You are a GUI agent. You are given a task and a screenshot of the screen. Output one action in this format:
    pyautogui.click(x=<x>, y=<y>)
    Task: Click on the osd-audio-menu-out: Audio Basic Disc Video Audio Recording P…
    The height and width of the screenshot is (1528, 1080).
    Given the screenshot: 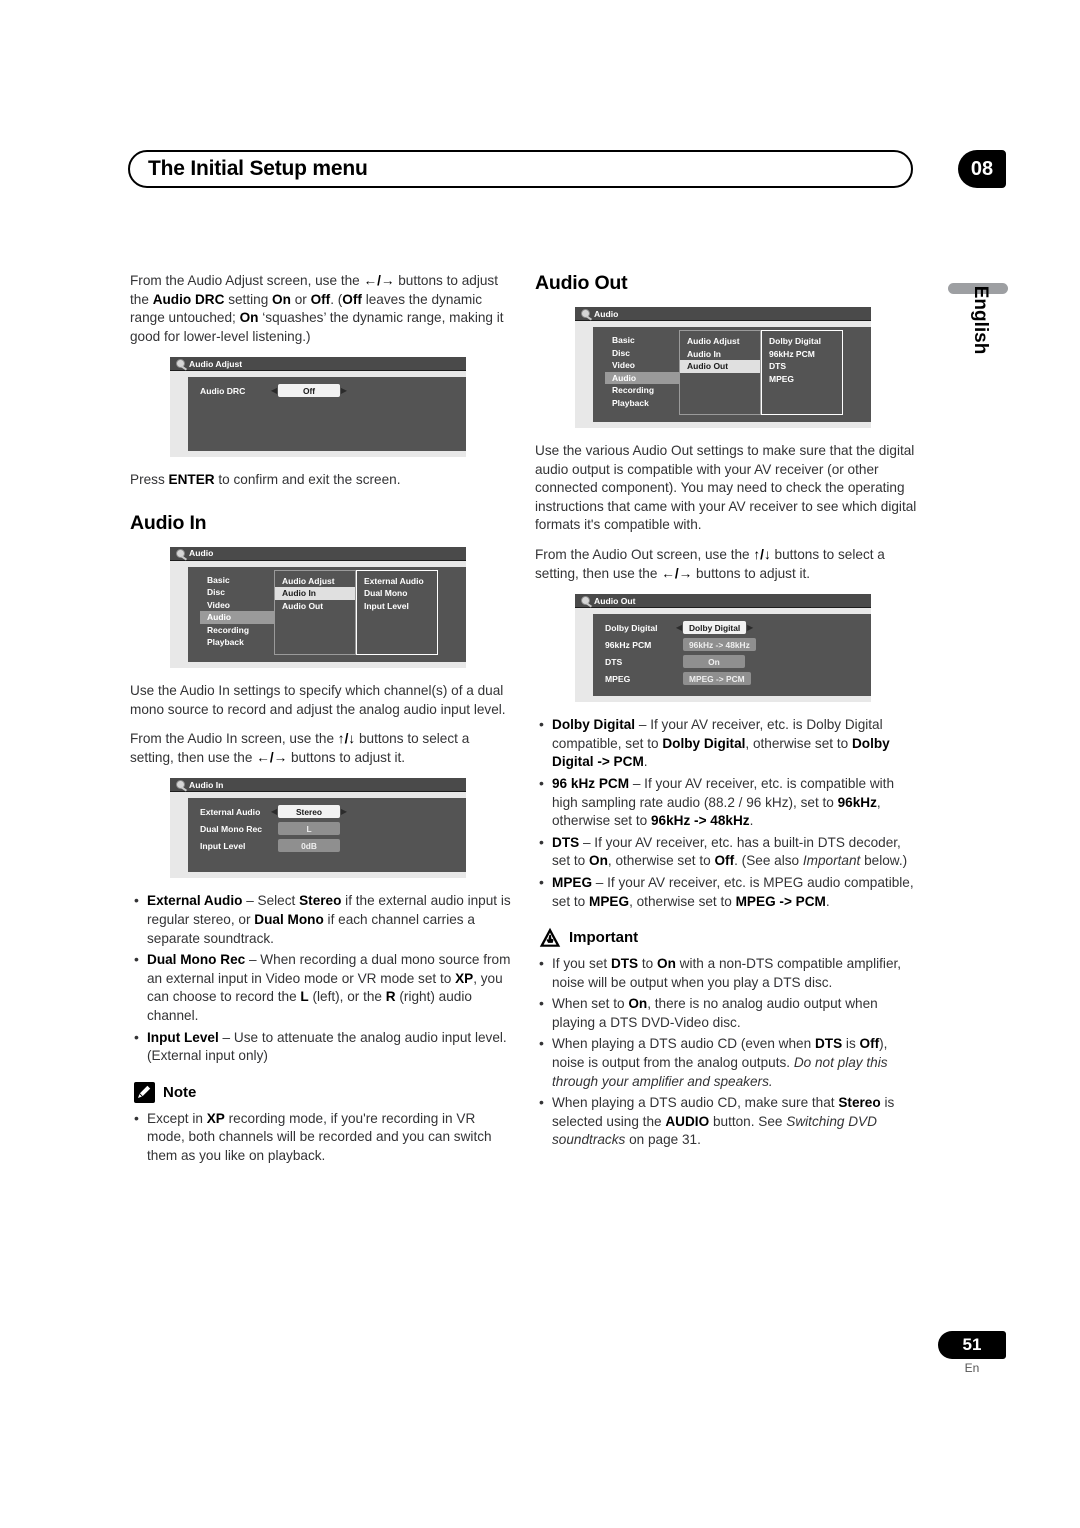 What is the action you would take?
    pyautogui.click(x=723, y=367)
    